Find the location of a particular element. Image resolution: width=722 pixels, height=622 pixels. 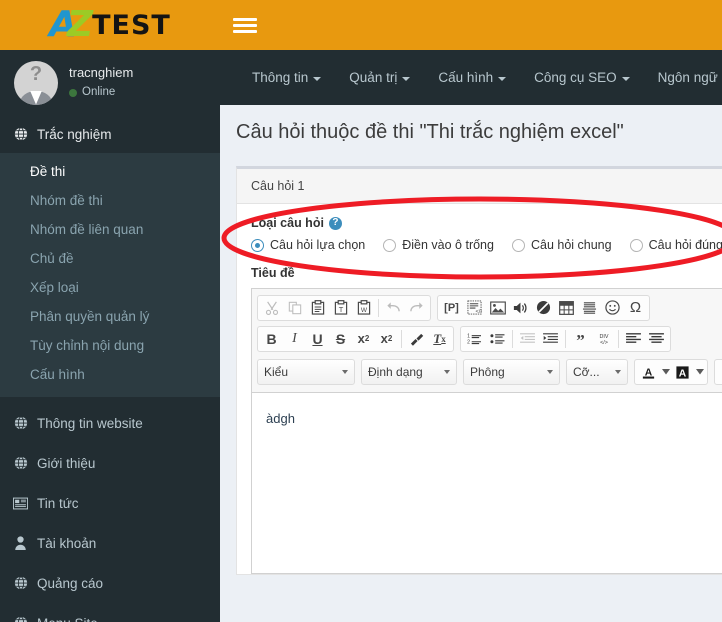

font-combo: Phông is located at coordinates (511, 372).